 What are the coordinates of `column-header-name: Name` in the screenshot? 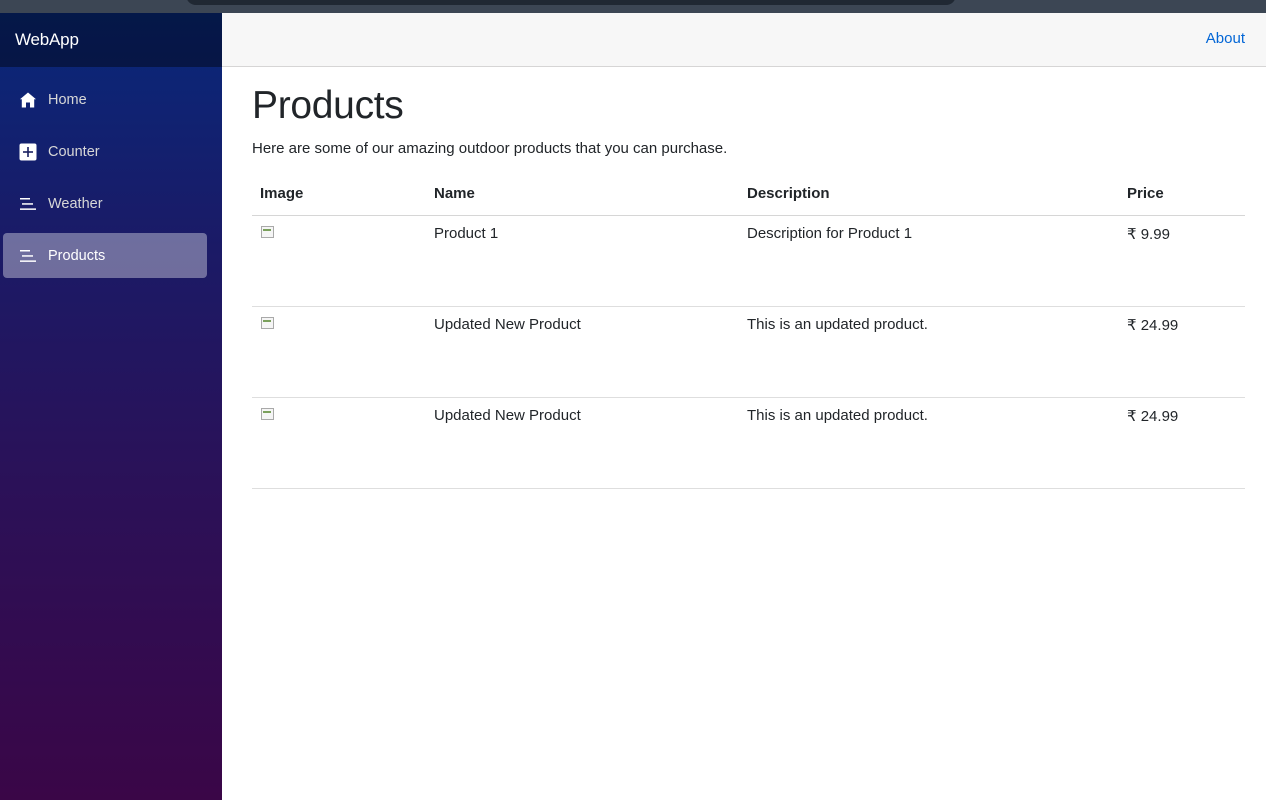 It's located at (582, 195).